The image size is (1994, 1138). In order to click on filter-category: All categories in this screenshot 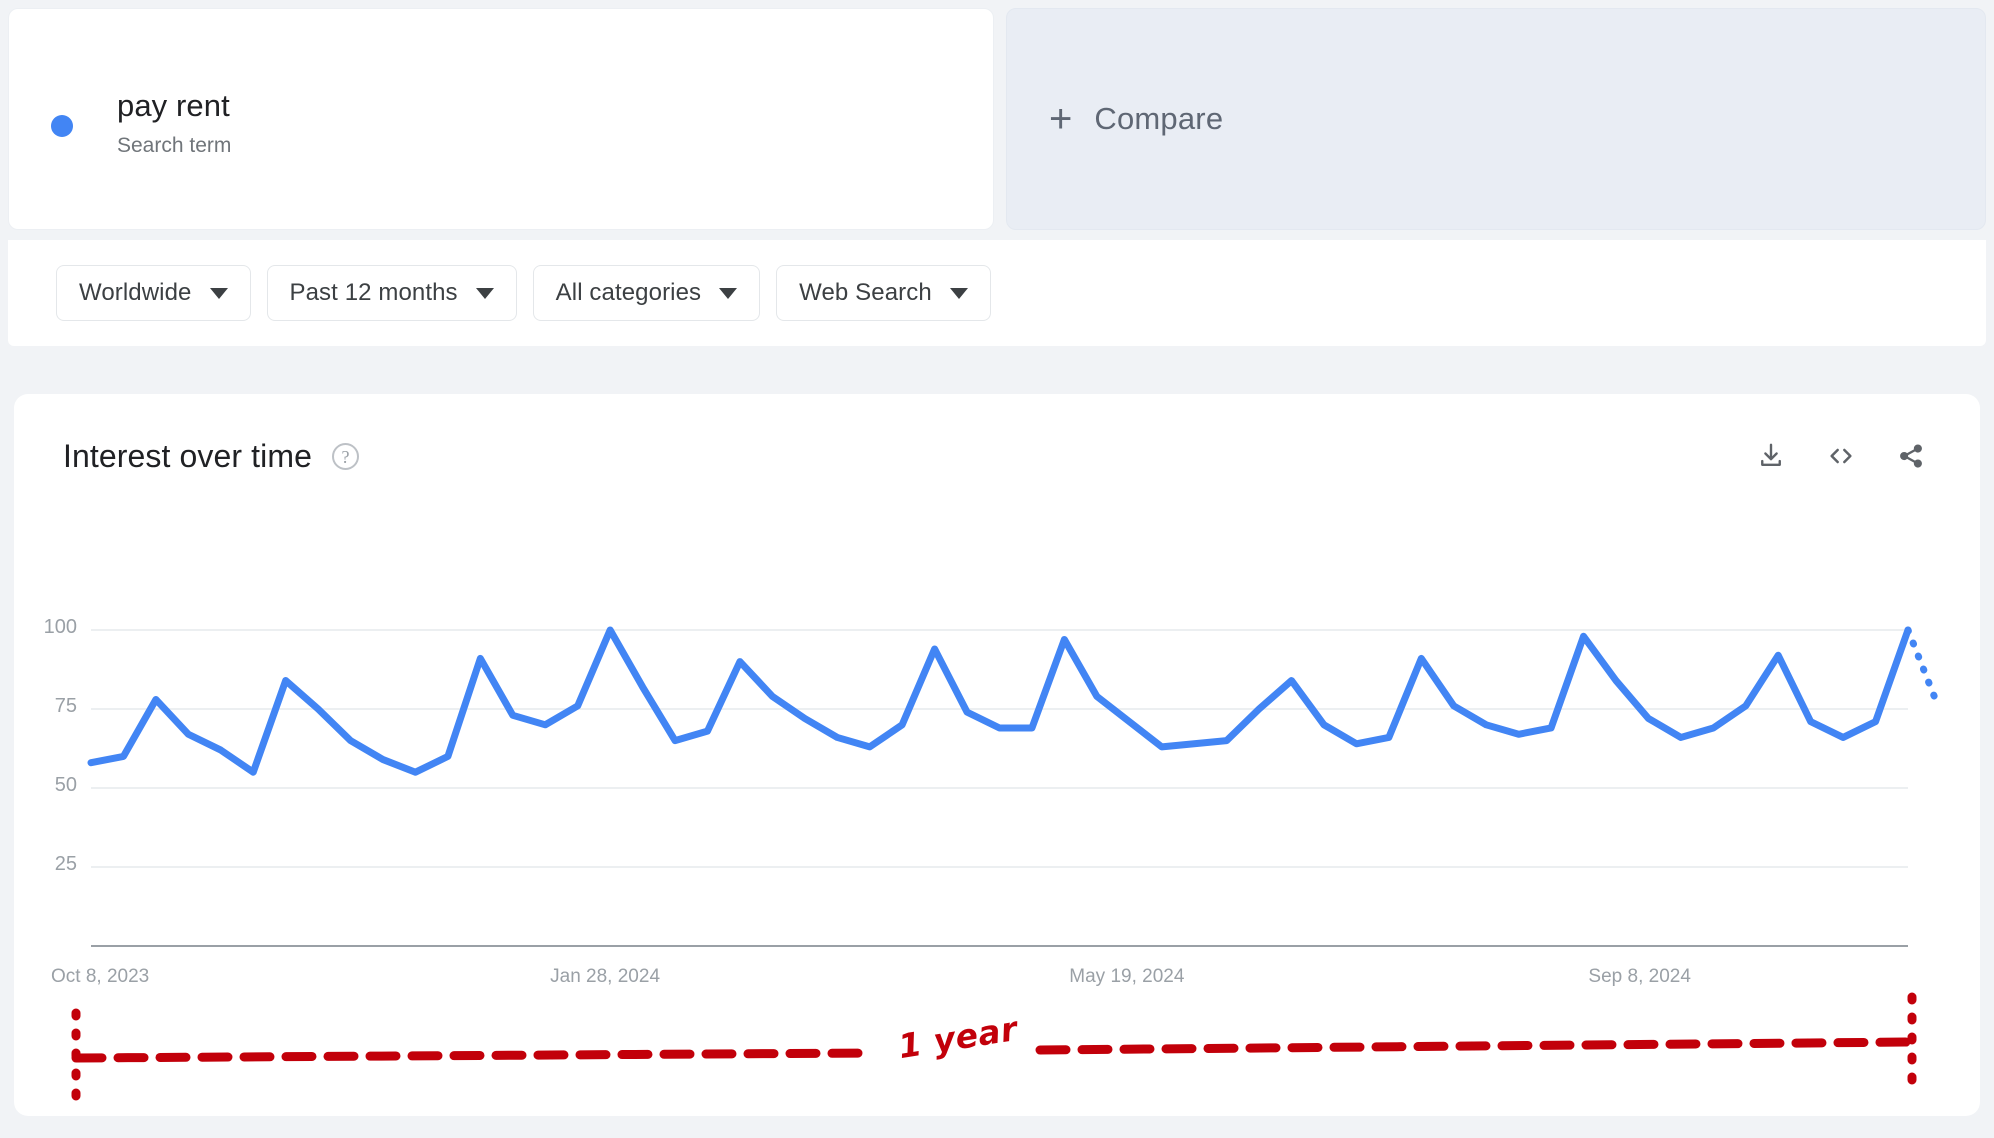, I will do `click(646, 293)`.